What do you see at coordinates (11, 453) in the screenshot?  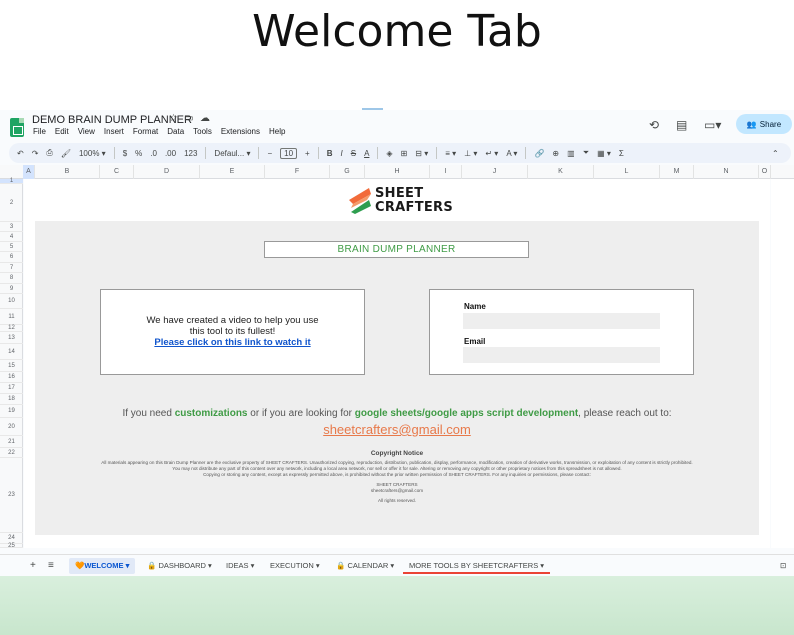 I see `row-header: 22` at bounding box center [11, 453].